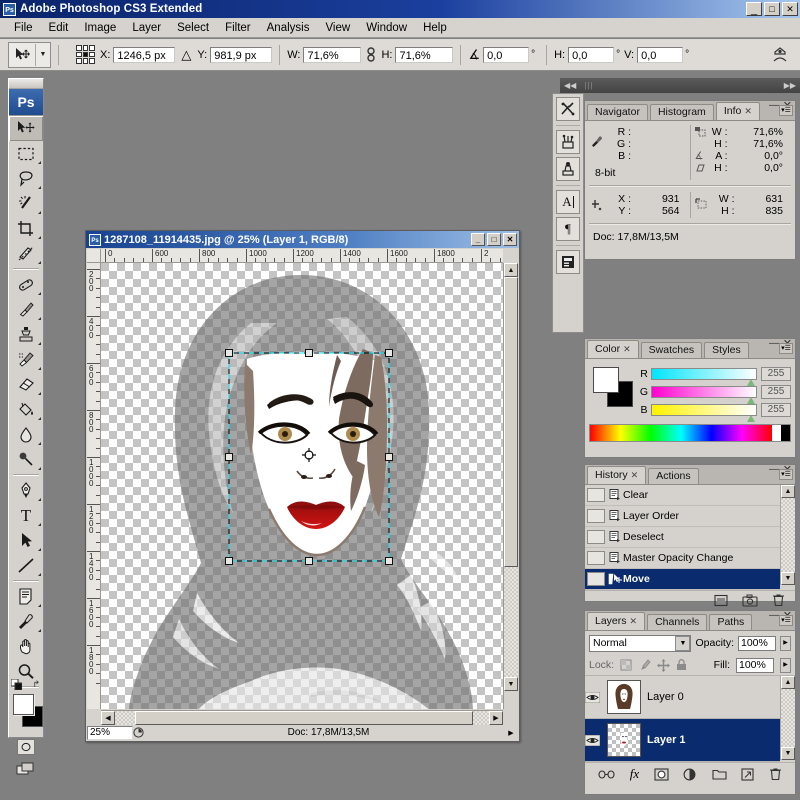 This screenshot has height=800, width=800. Describe the element at coordinates (664, 665) in the screenshot. I see `lock-position-icon` at that location.